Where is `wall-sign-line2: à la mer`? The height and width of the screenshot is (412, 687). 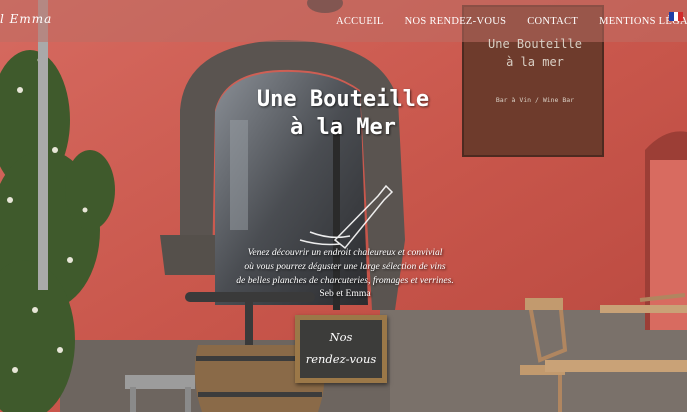 wall-sign-line2: à la mer is located at coordinates (535, 62).